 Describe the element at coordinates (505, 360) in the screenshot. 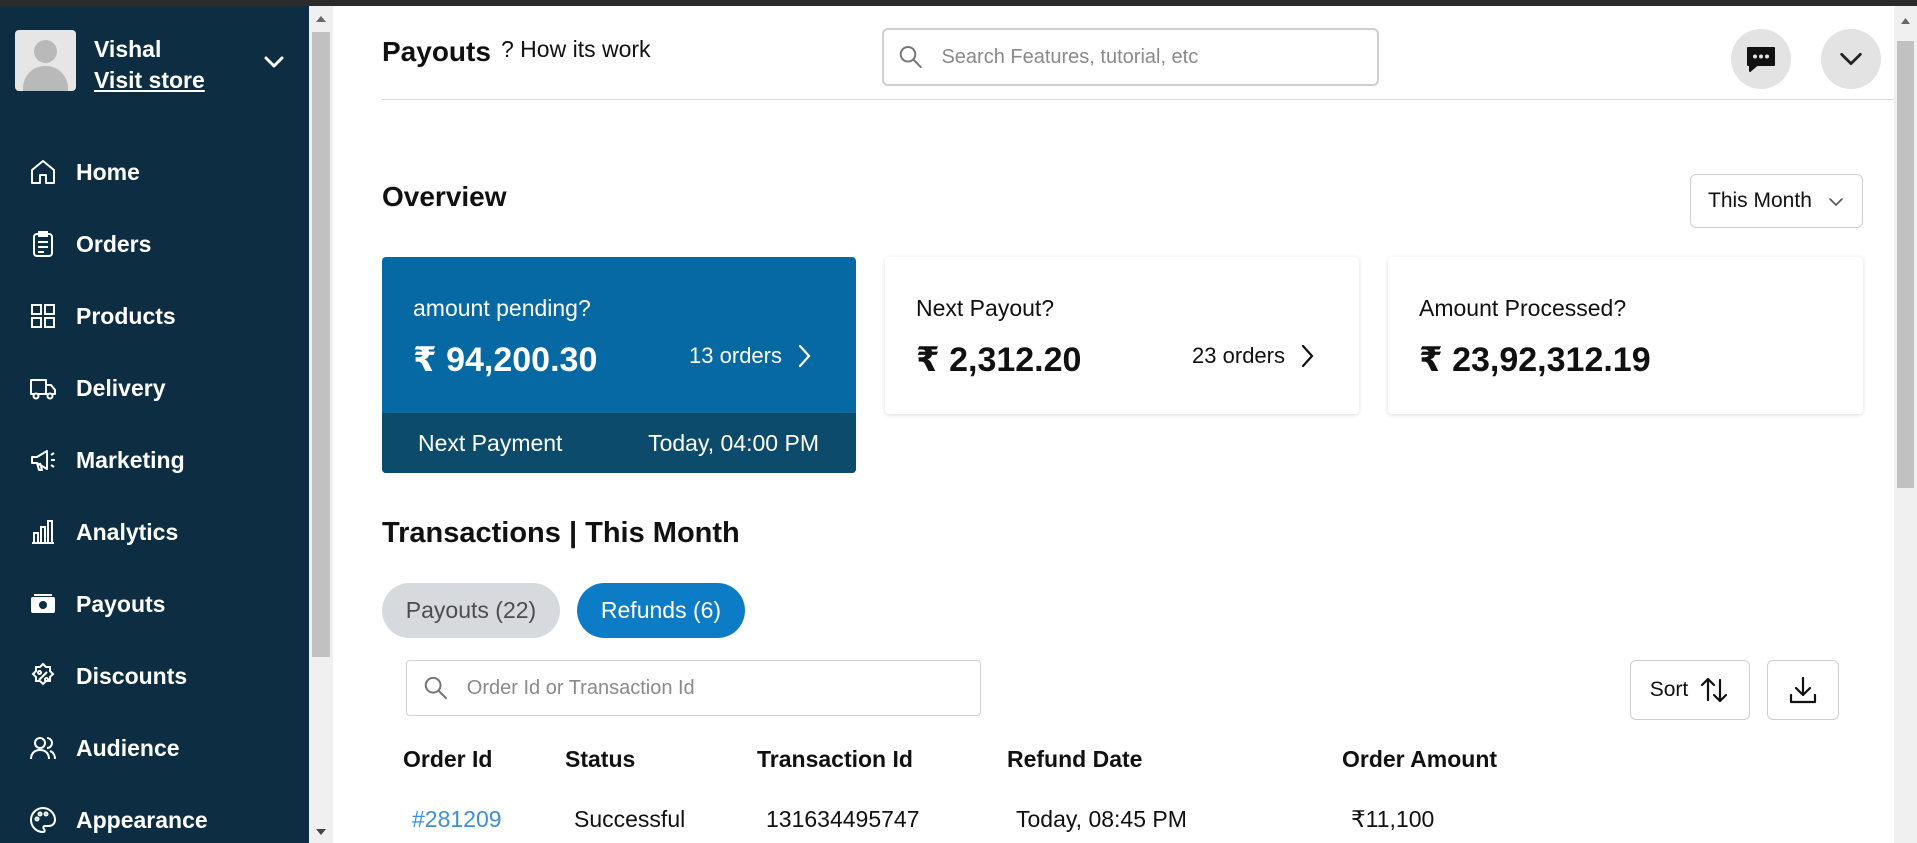

I see `card-amount: ₹ 94,200.30` at that location.